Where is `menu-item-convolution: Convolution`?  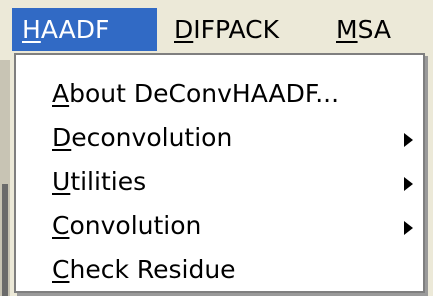 menu-item-convolution: Convolution is located at coordinates (126, 226).